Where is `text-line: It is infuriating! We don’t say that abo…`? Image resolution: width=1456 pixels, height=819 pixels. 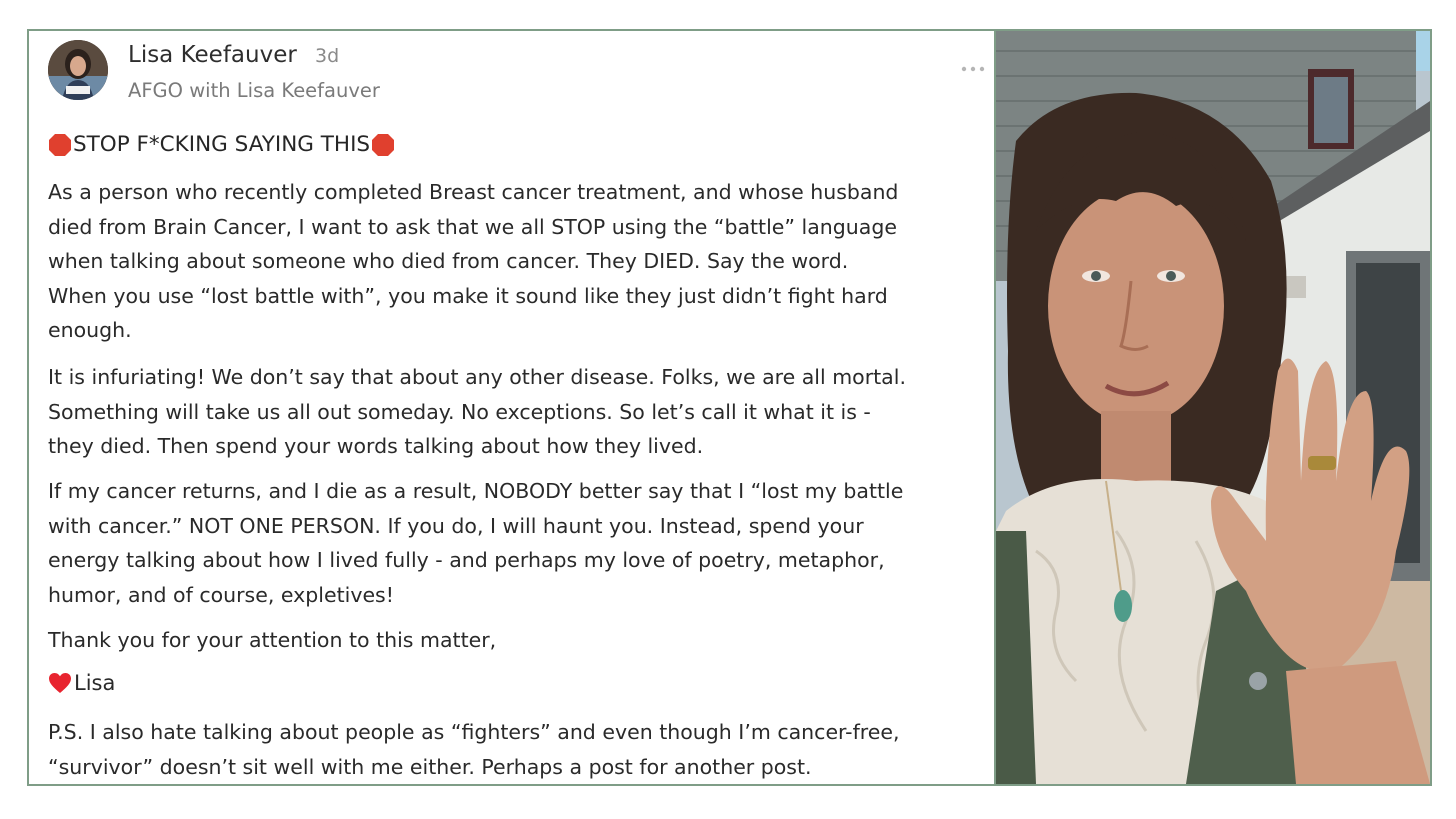
text-line: It is infuriating! We don’t say that abo… is located at coordinates (477, 377).